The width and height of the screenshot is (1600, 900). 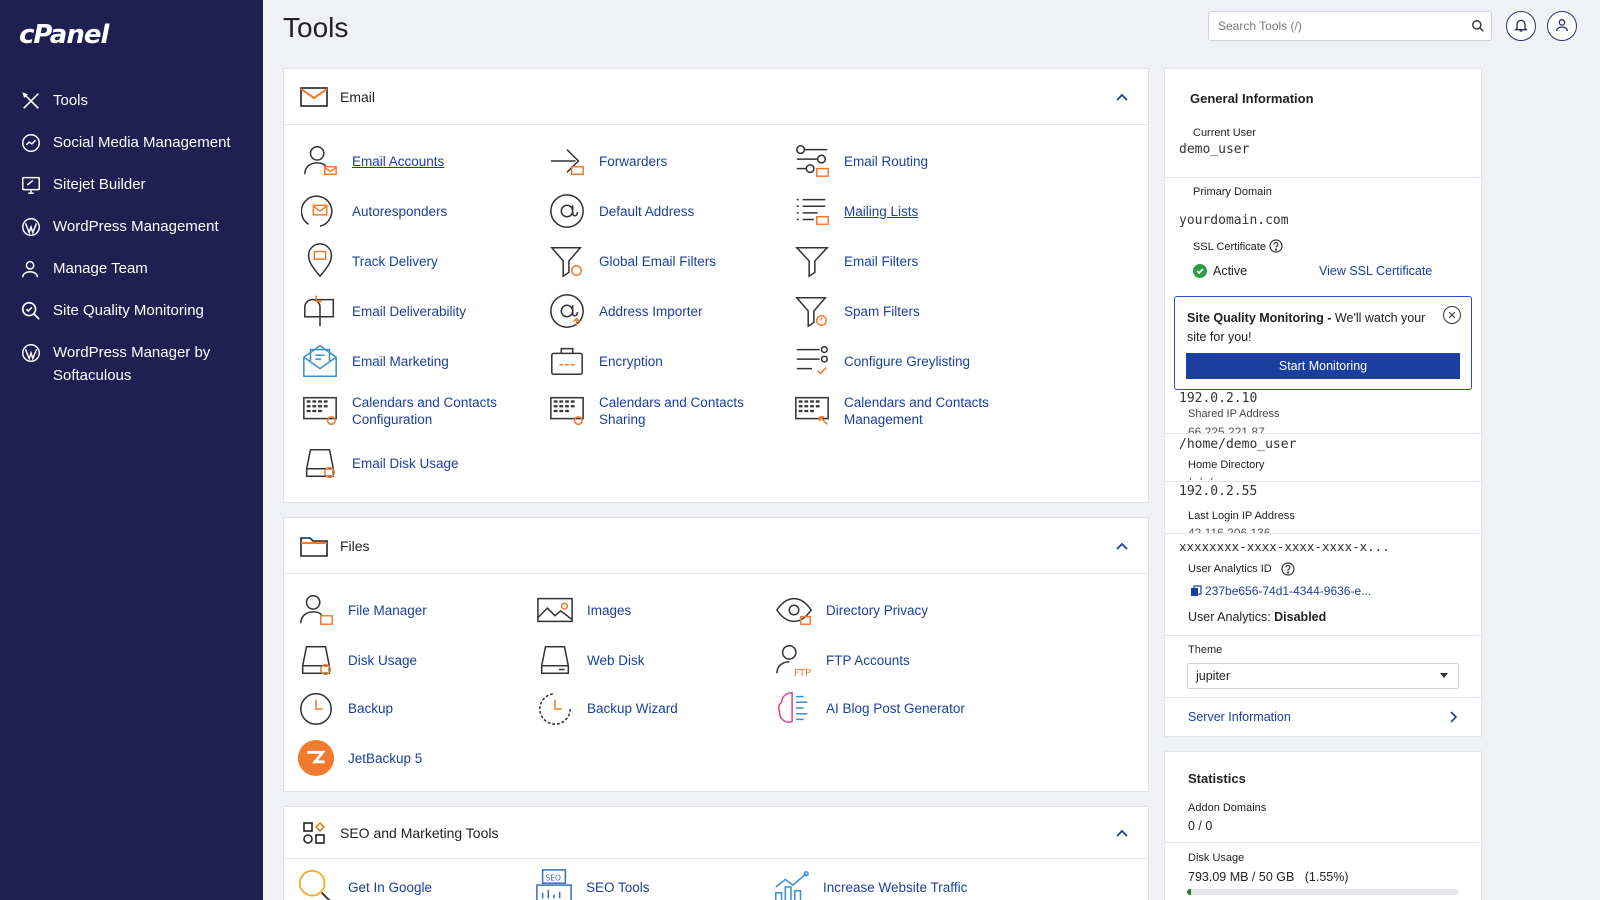 What do you see at coordinates (869, 883) in the screenshot?
I see `tool-increase-website-traffic: Increase Website Traffic` at bounding box center [869, 883].